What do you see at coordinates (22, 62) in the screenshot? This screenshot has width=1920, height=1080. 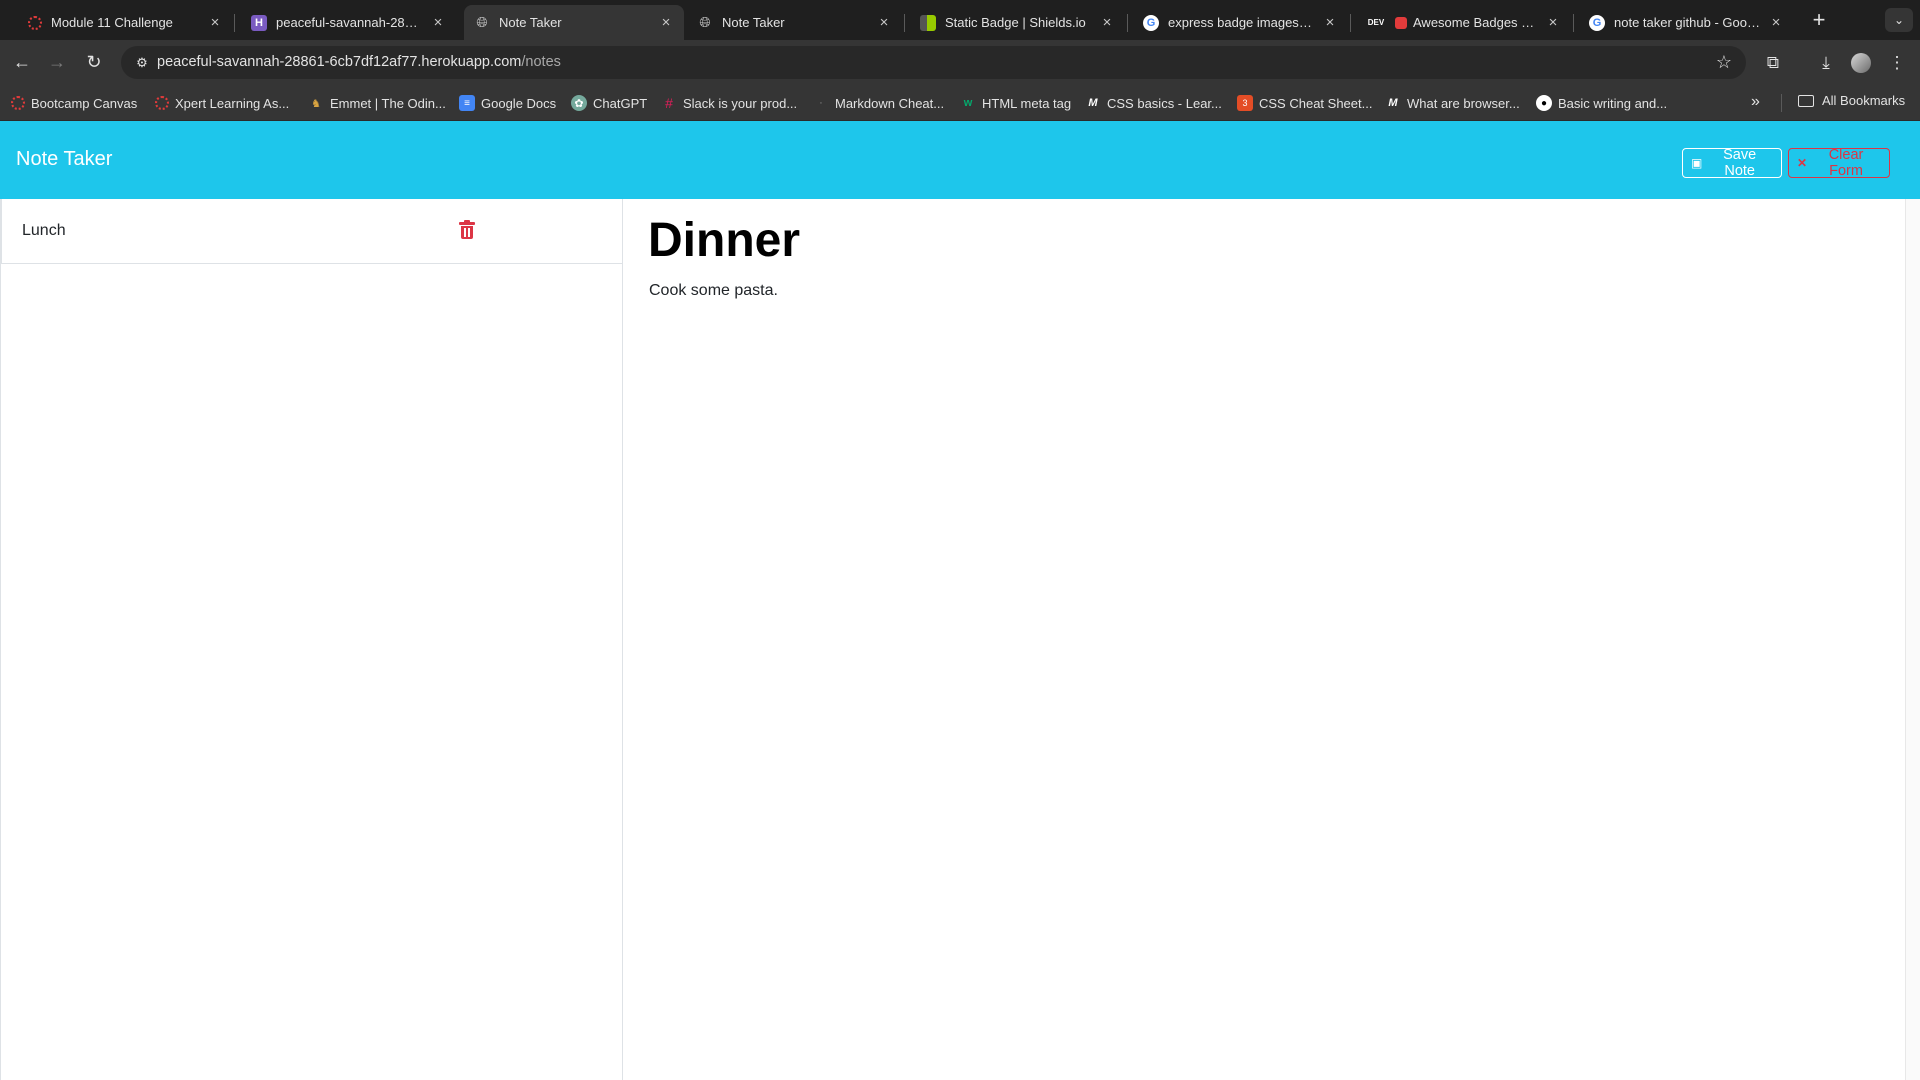 I see `back-button: ←` at bounding box center [22, 62].